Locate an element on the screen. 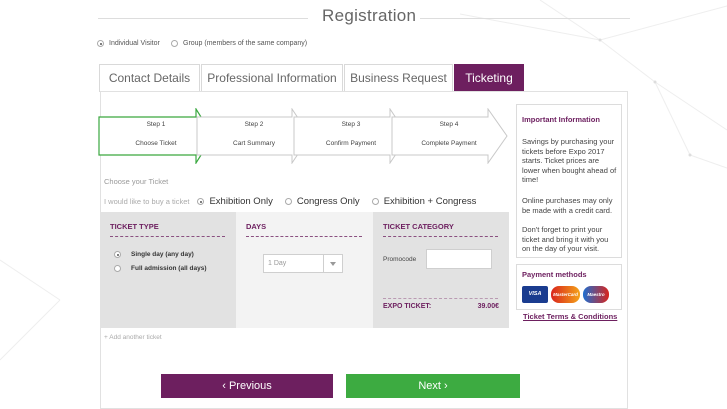  option-exhibition-only: Exhibition Only is located at coordinates (235, 201).